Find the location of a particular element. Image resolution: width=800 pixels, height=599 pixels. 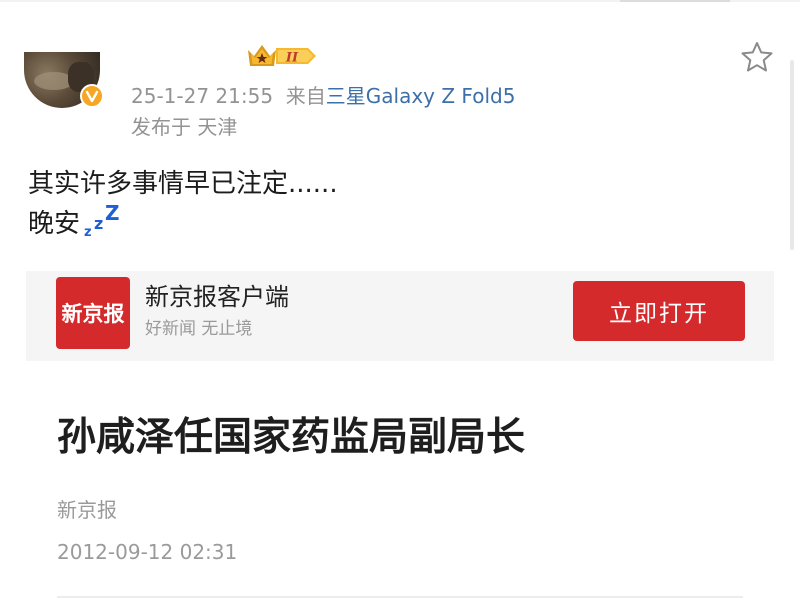

app-name: 新京报客户端 is located at coordinates (217, 297).